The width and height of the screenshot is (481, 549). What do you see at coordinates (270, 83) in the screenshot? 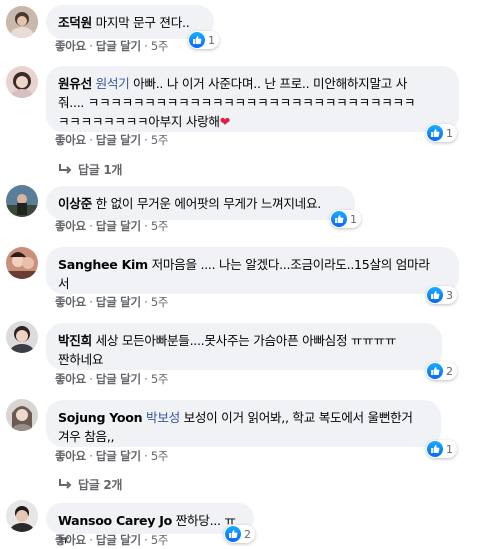
I see `comment-text: 아빠.. 나 이거 사준다며.. 난 프로.. 미안해하지말고 사` at bounding box center [270, 83].